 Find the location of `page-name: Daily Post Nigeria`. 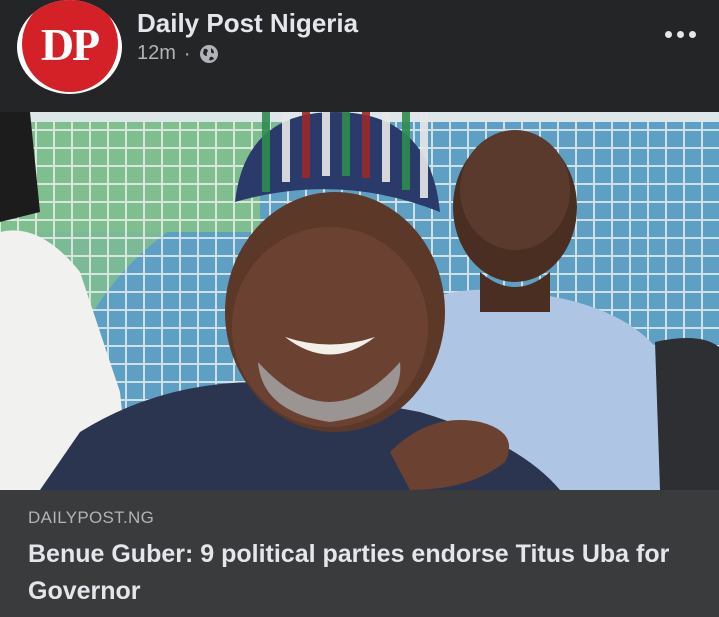

page-name: Daily Post Nigeria is located at coordinates (247, 23).